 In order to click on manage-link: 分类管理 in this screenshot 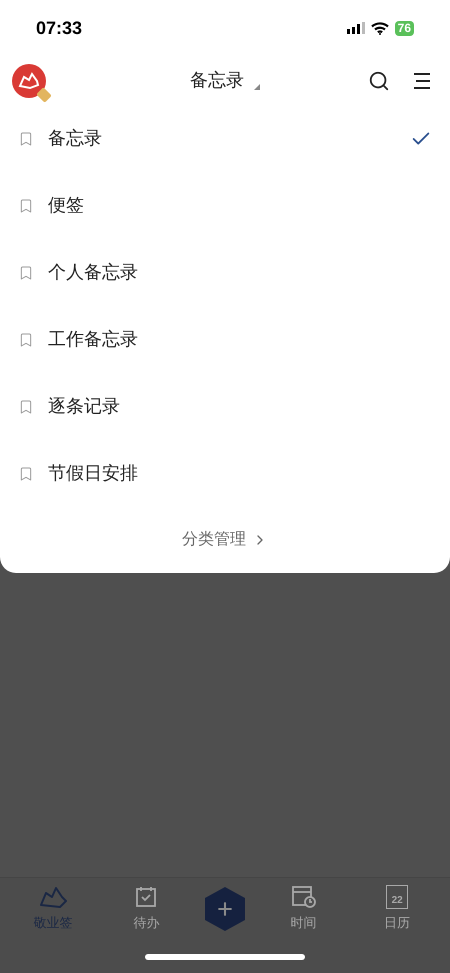, I will do `click(225, 540)`.